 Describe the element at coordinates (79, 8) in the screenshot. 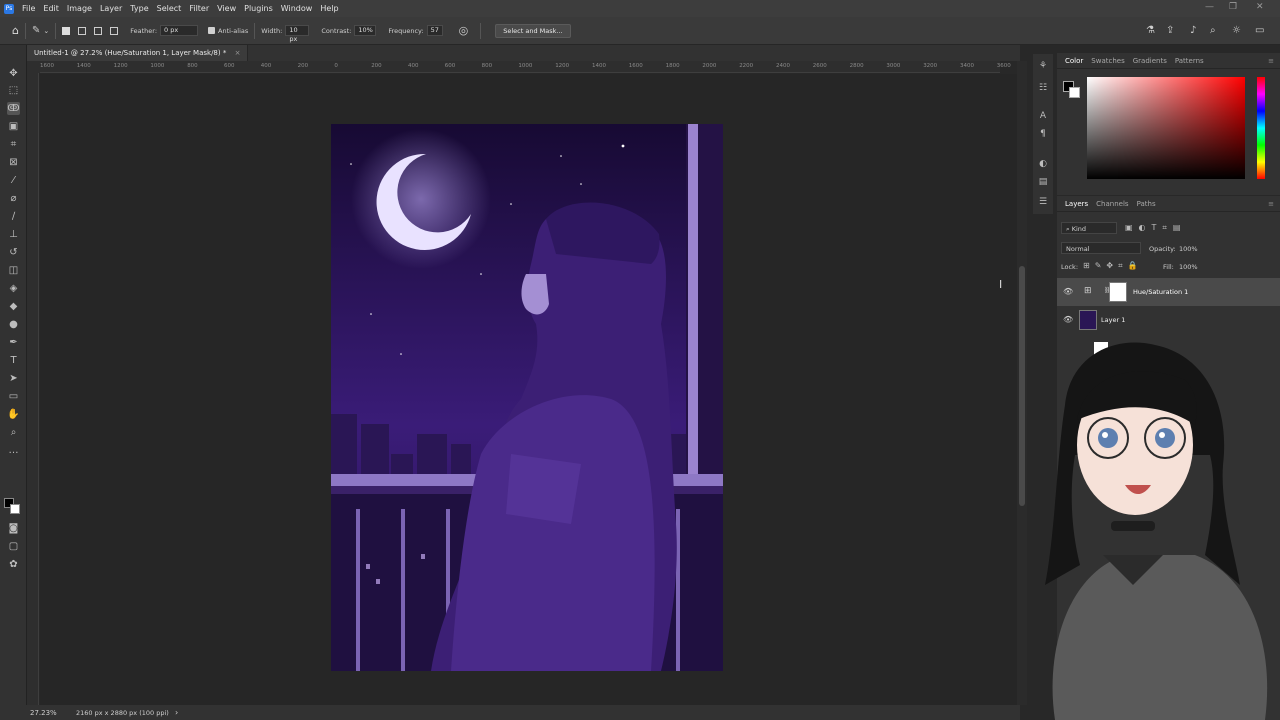

I see `menu-image: Image` at that location.